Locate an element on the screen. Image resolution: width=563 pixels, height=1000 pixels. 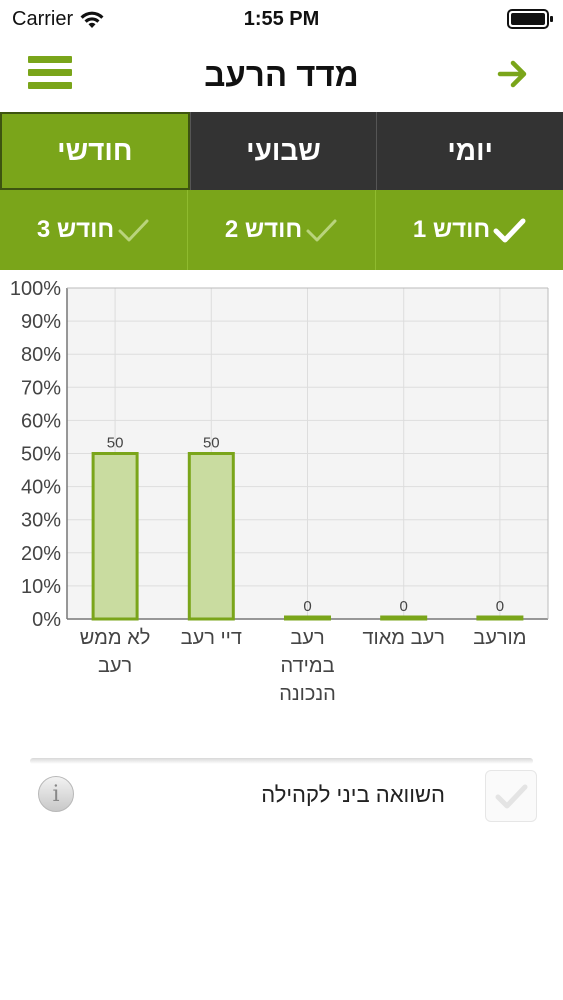
x-tick-label: לא ממש רעב is located at coordinates (115, 652).